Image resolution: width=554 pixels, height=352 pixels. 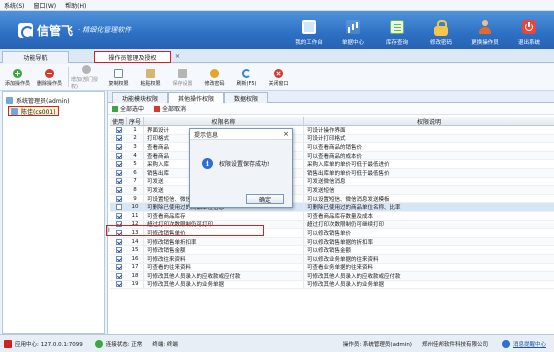 I want to click on copy-permission-button: 复制权限, so click(x=118, y=77).